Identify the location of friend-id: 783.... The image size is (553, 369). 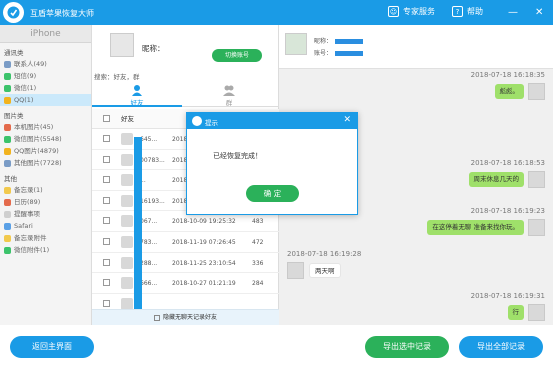
(149, 242).